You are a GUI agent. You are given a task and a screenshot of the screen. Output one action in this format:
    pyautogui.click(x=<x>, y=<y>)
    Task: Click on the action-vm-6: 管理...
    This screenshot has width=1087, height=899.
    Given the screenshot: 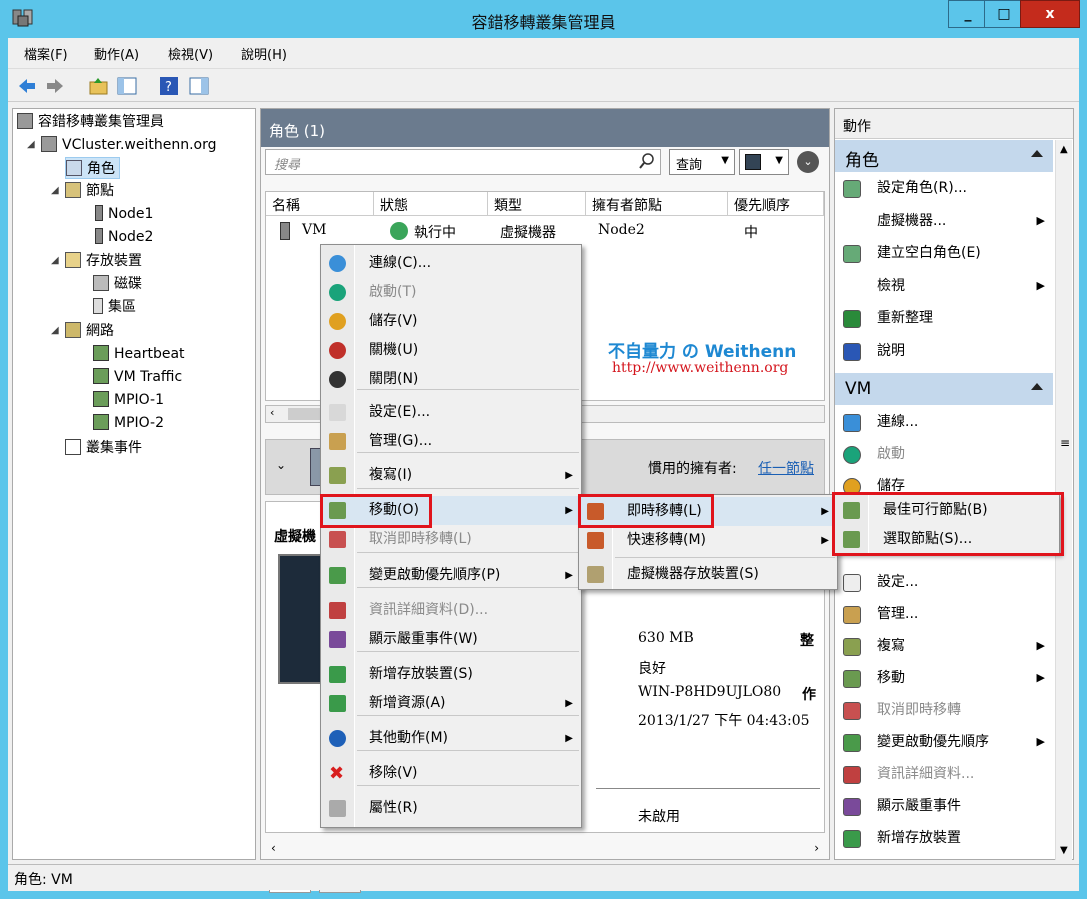 What is the action you would take?
    pyautogui.click(x=944, y=614)
    